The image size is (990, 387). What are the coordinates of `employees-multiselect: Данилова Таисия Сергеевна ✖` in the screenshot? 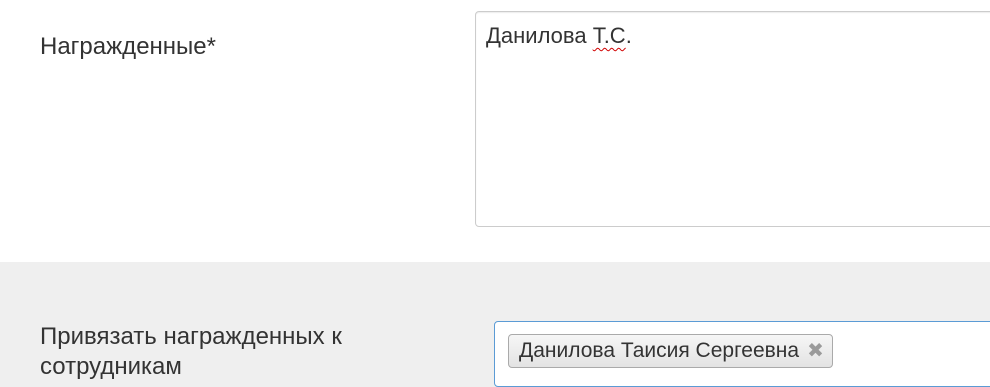 It's located at (742, 354).